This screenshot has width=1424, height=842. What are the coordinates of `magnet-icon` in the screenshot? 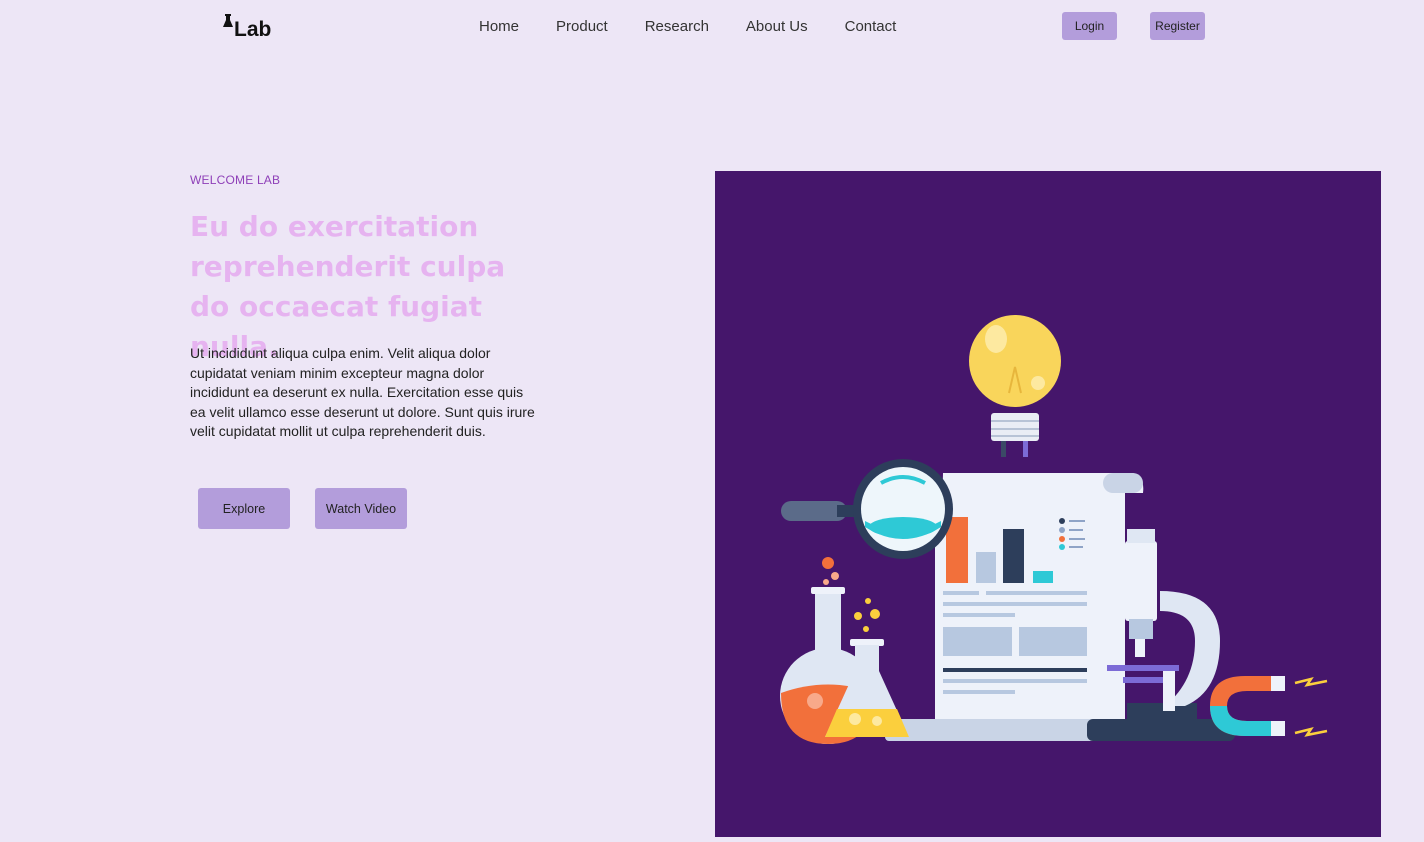 It's located at (1269, 706).